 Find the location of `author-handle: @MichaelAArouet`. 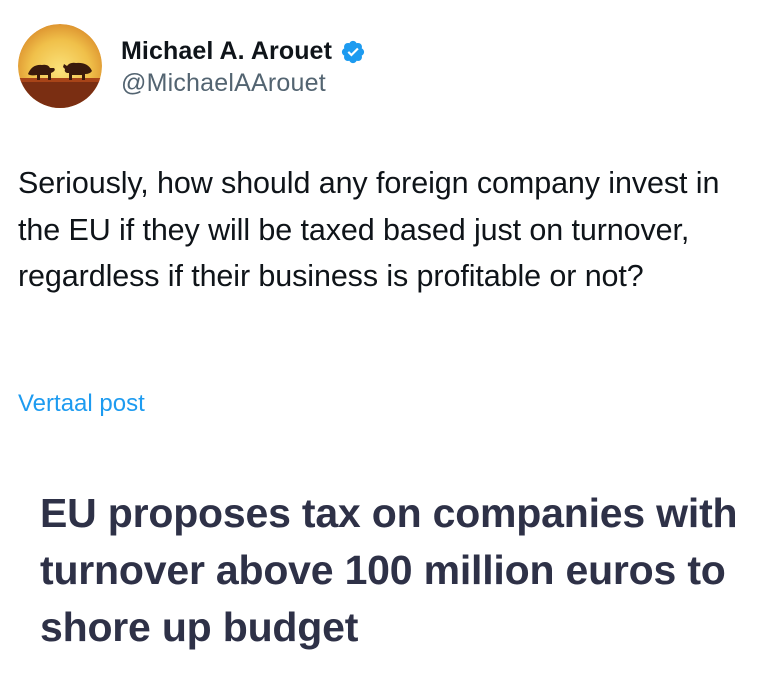

author-handle: @MichaelAArouet is located at coordinates (243, 83).